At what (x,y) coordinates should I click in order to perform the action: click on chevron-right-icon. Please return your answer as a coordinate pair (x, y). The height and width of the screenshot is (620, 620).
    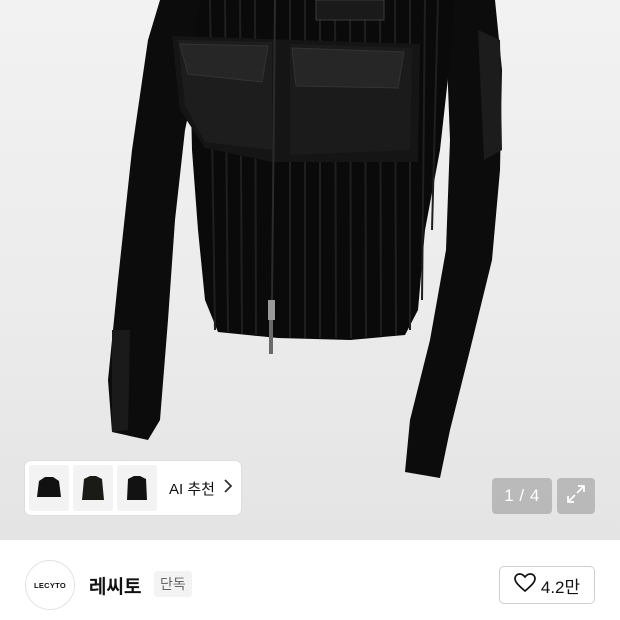
    Looking at the image, I should click on (228, 488).